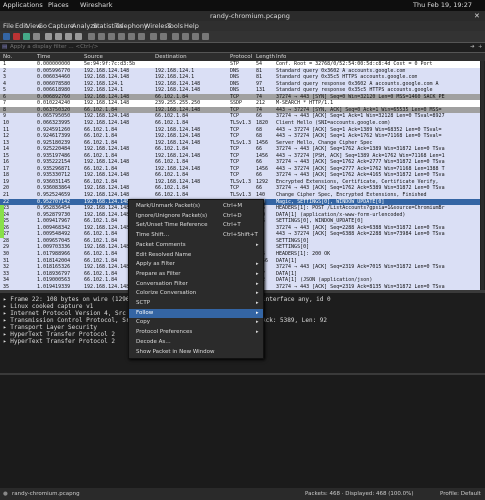 The width and height of the screenshot is (485, 500). Describe the element at coordinates (196, 293) in the screenshot. I see `context-menu-item-colorize-conversation: Colorize Conversation ▸` at that location.